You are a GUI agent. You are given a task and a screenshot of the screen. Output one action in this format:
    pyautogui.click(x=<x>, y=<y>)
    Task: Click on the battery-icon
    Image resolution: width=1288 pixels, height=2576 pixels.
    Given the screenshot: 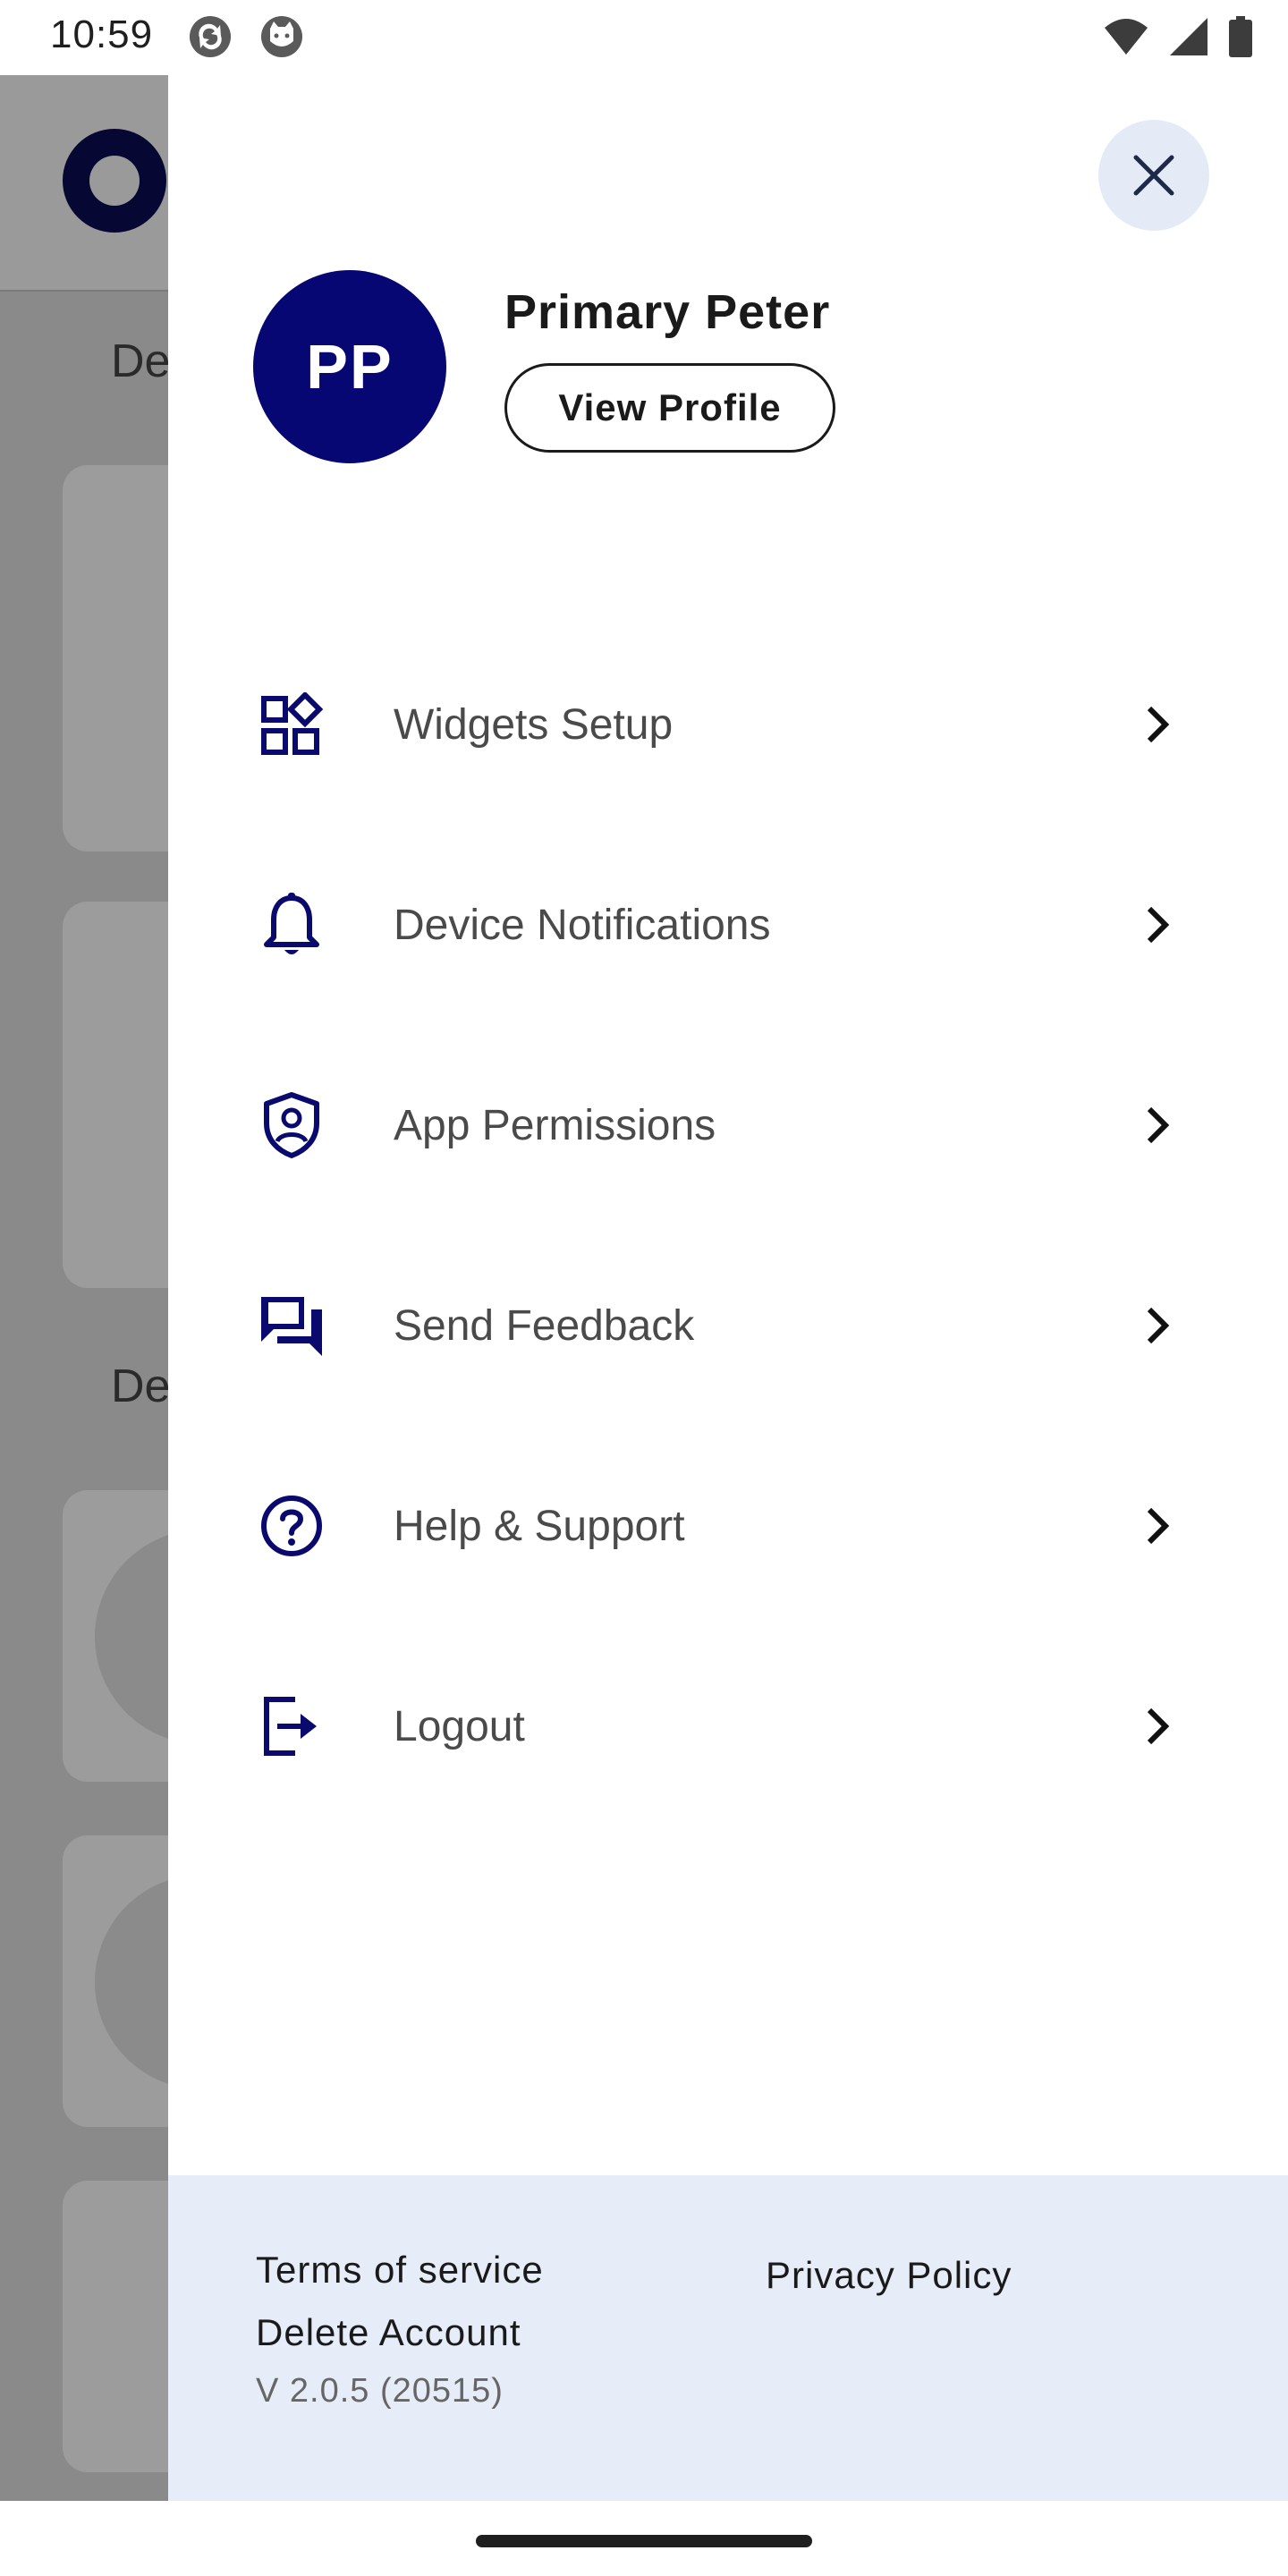 What is the action you would take?
    pyautogui.click(x=1240, y=38)
    